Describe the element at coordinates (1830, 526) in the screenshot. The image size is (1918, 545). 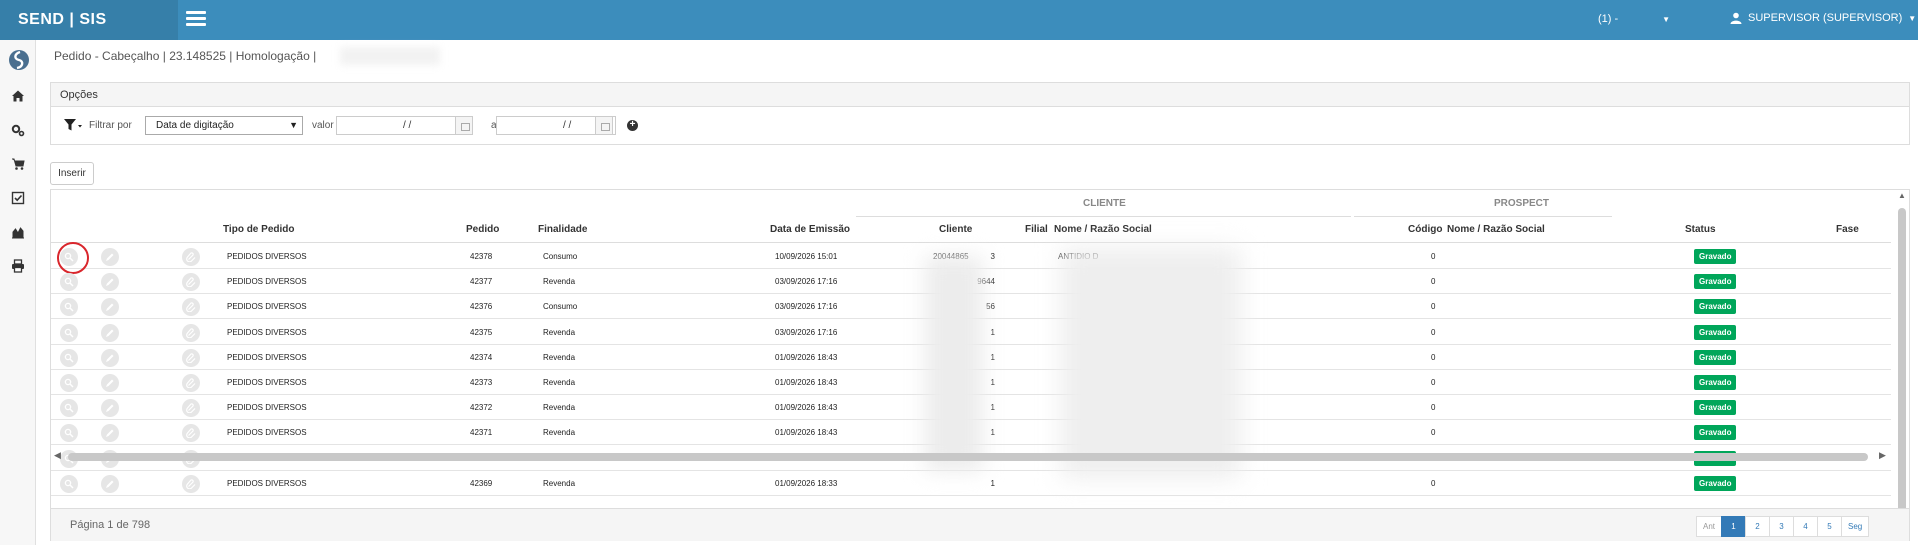
I see `pager-page-5: 5` at that location.